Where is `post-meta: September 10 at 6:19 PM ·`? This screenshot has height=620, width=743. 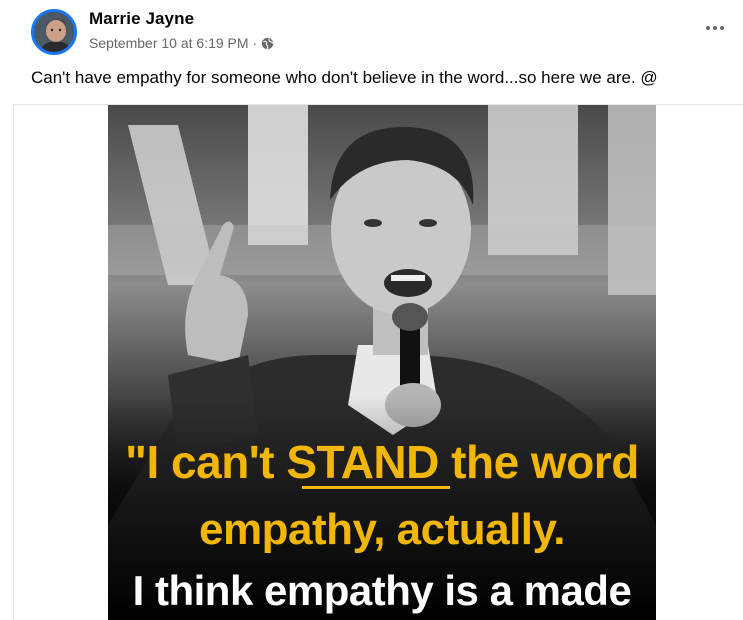 post-meta: September 10 at 6:19 PM · is located at coordinates (181, 43).